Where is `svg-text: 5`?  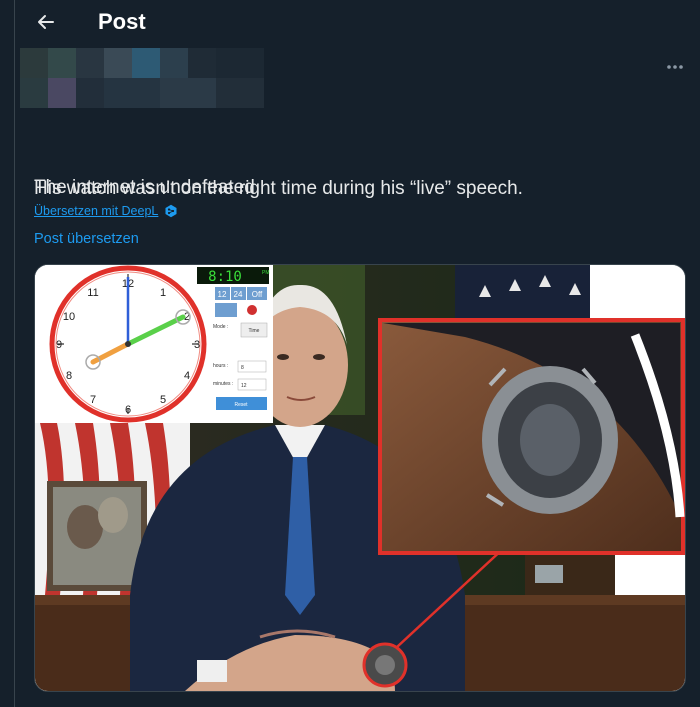 svg-text: 5 is located at coordinates (163, 400).